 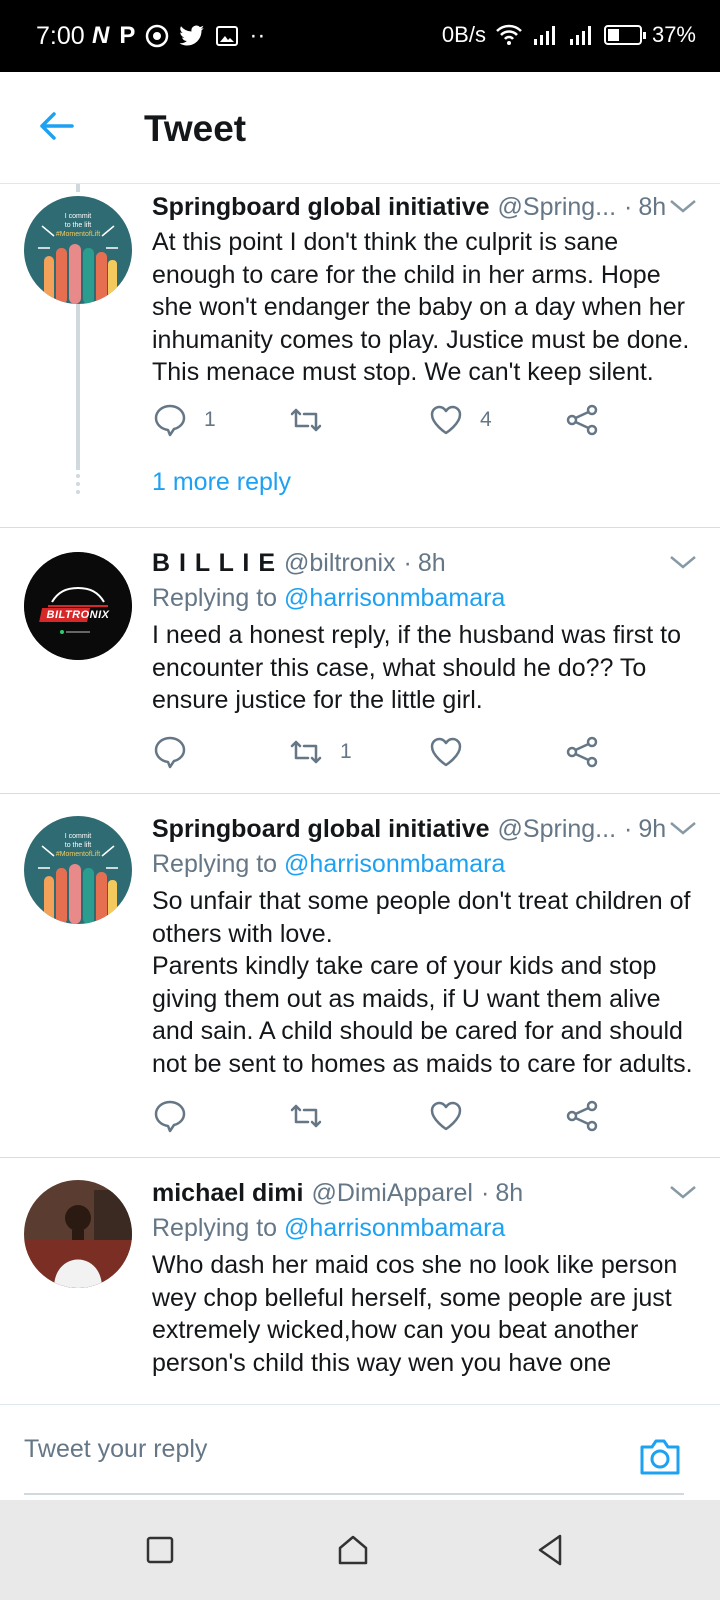 I want to click on battery-icon, so click(x=624, y=35).